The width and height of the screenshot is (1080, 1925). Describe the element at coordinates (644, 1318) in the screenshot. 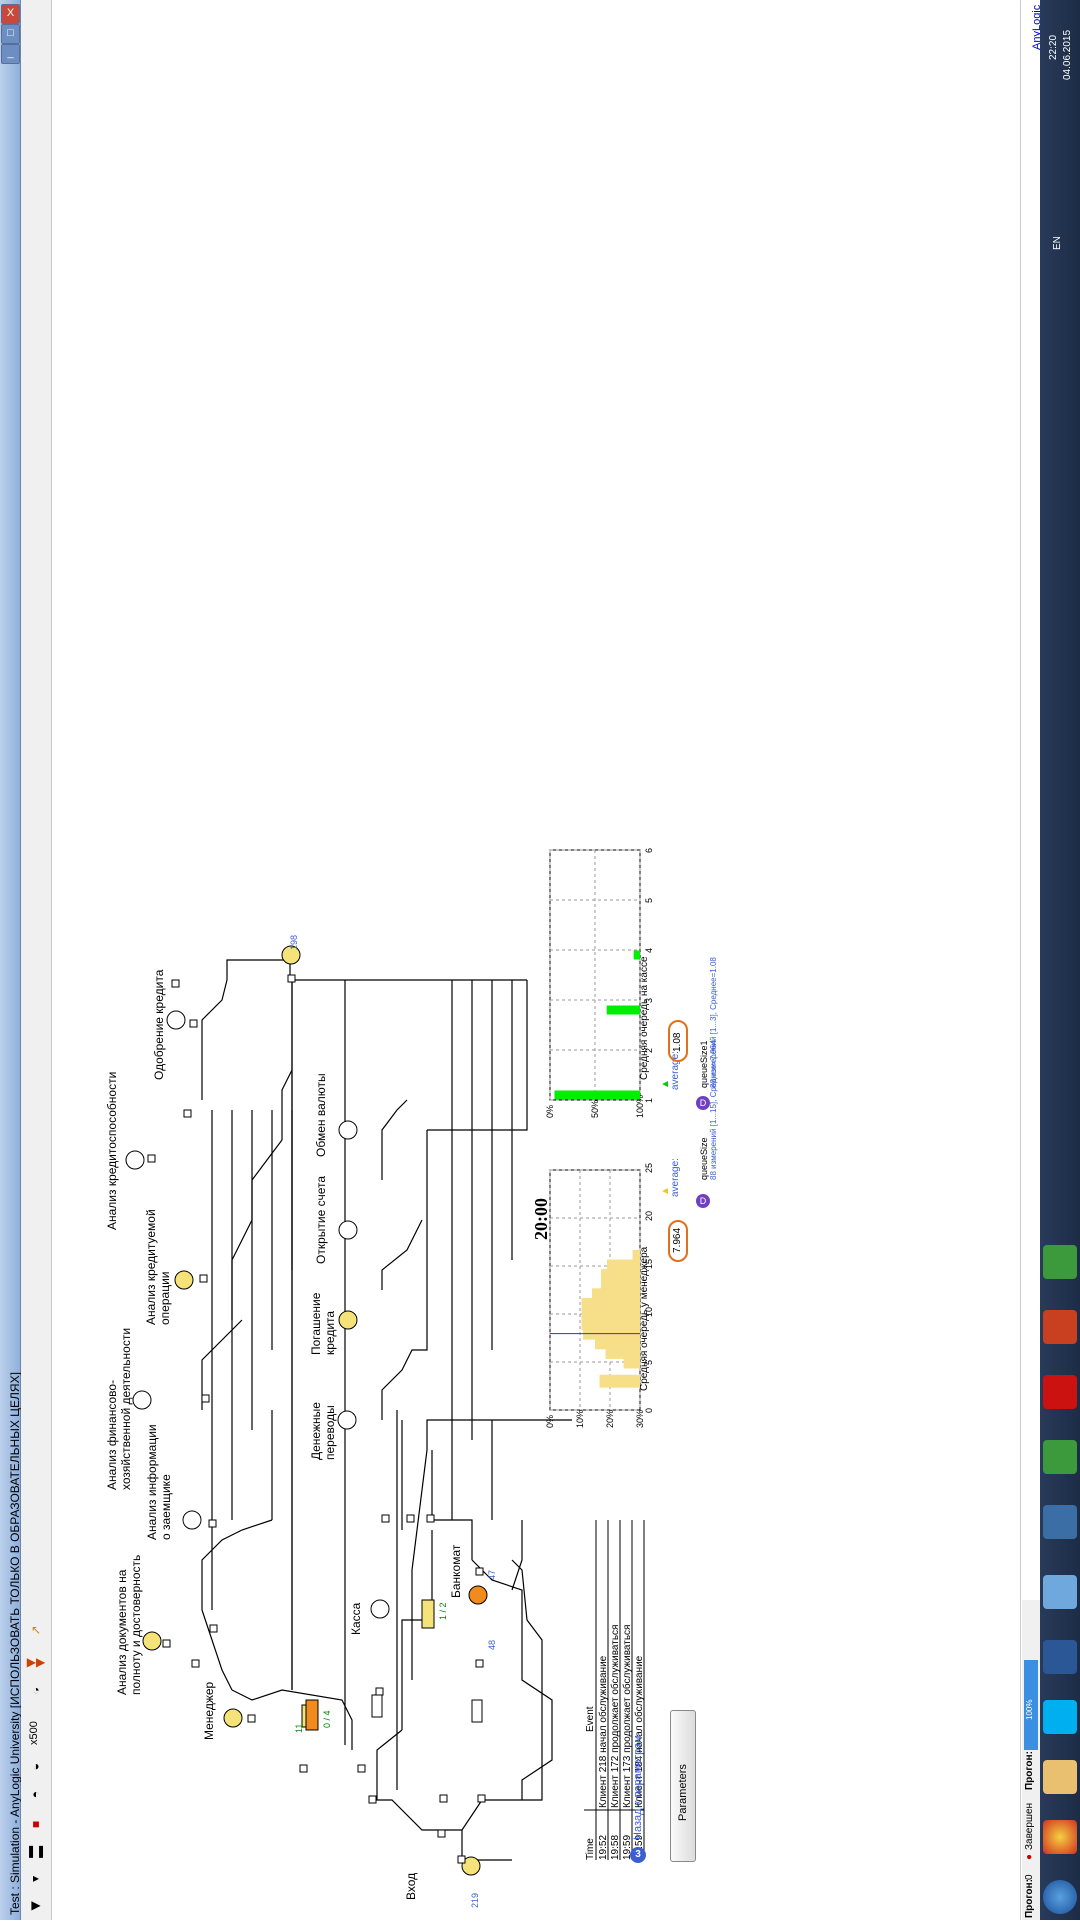

I see `hist1-legend: Средняя очередь у менеджера` at that location.